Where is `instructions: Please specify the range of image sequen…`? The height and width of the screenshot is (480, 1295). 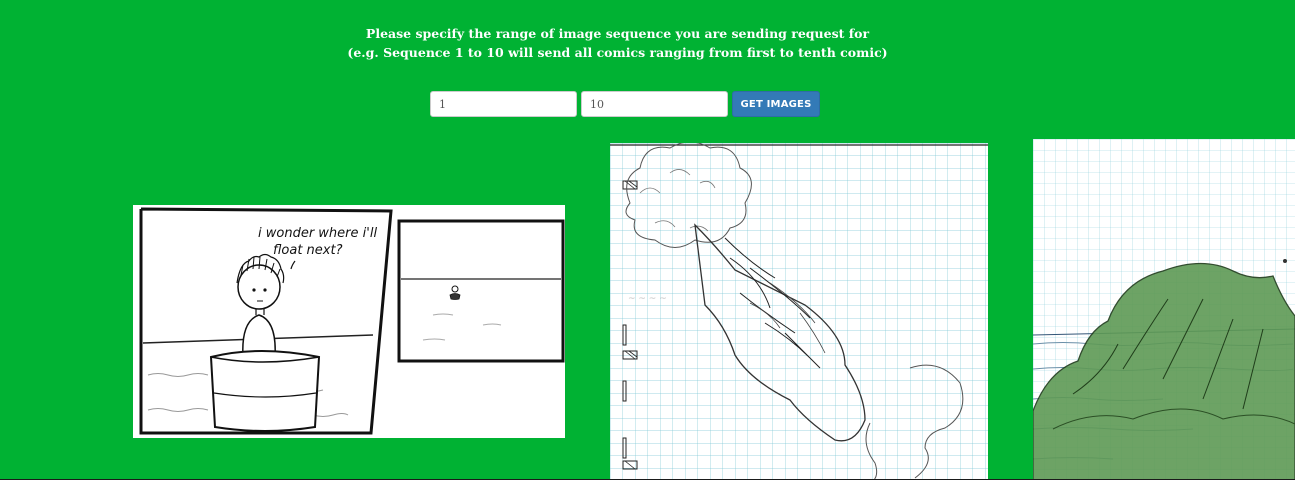
instructions: Please specify the range of image sequen… is located at coordinates (617, 43).